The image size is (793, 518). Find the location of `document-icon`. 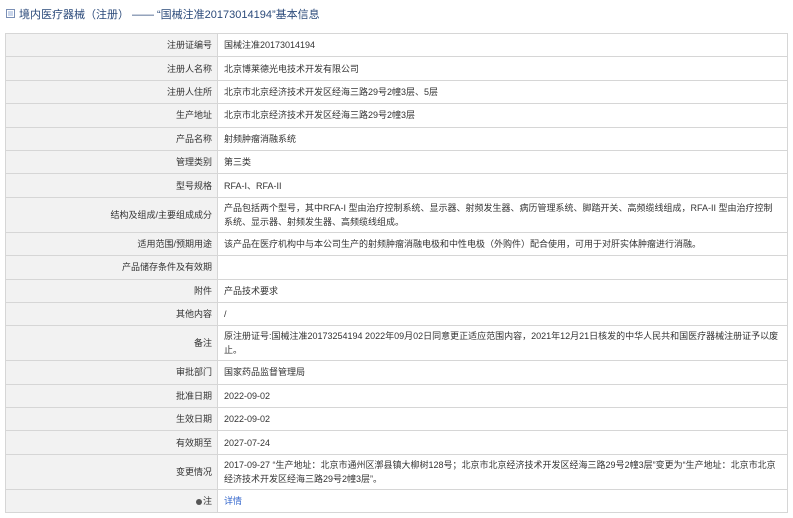

document-icon is located at coordinates (10, 13).